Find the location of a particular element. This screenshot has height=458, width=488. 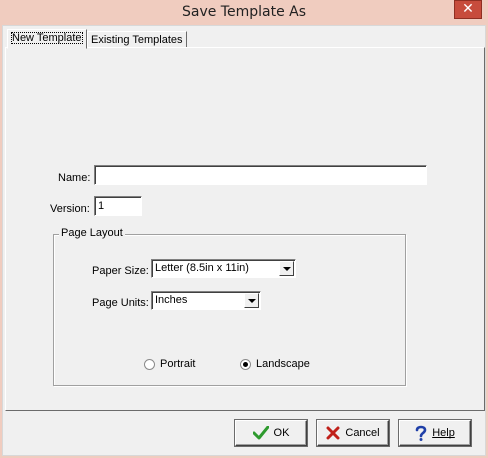

version-field: 1 is located at coordinates (118, 206).